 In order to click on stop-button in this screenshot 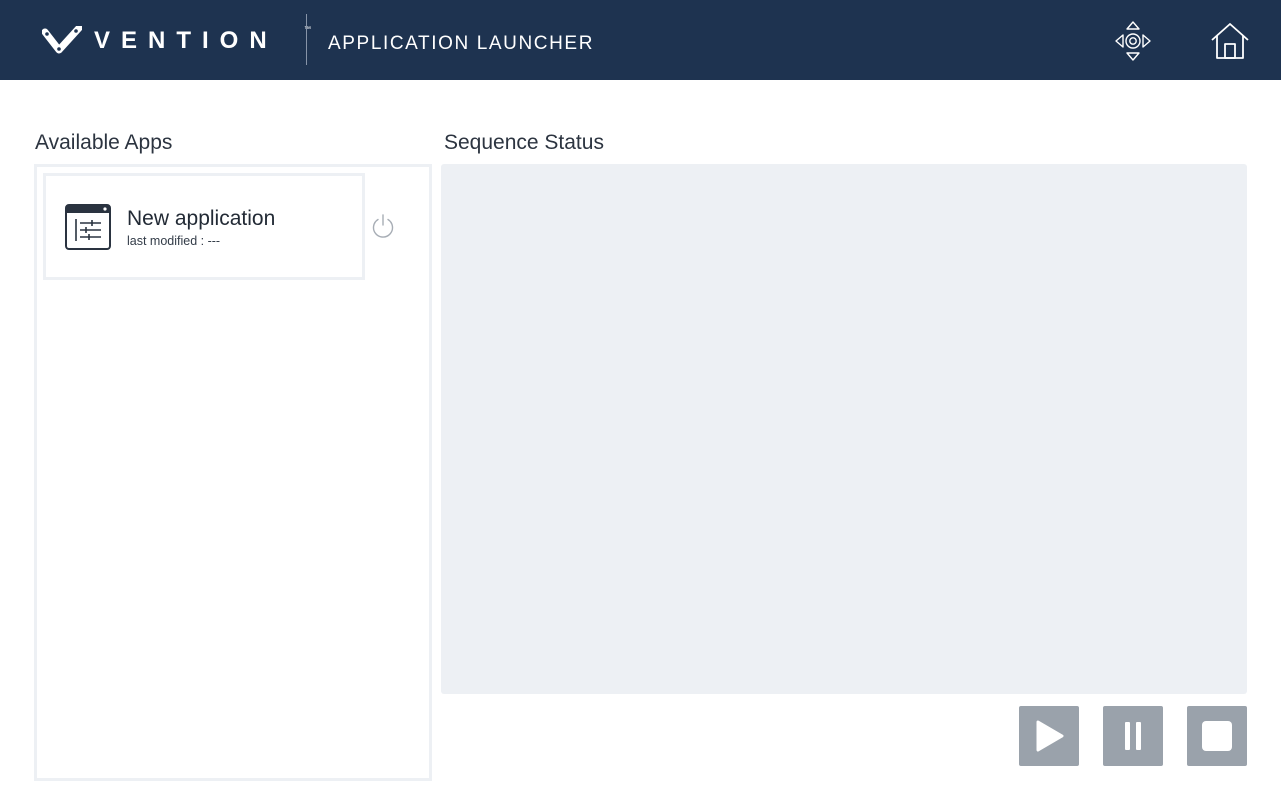, I will do `click(1217, 736)`.